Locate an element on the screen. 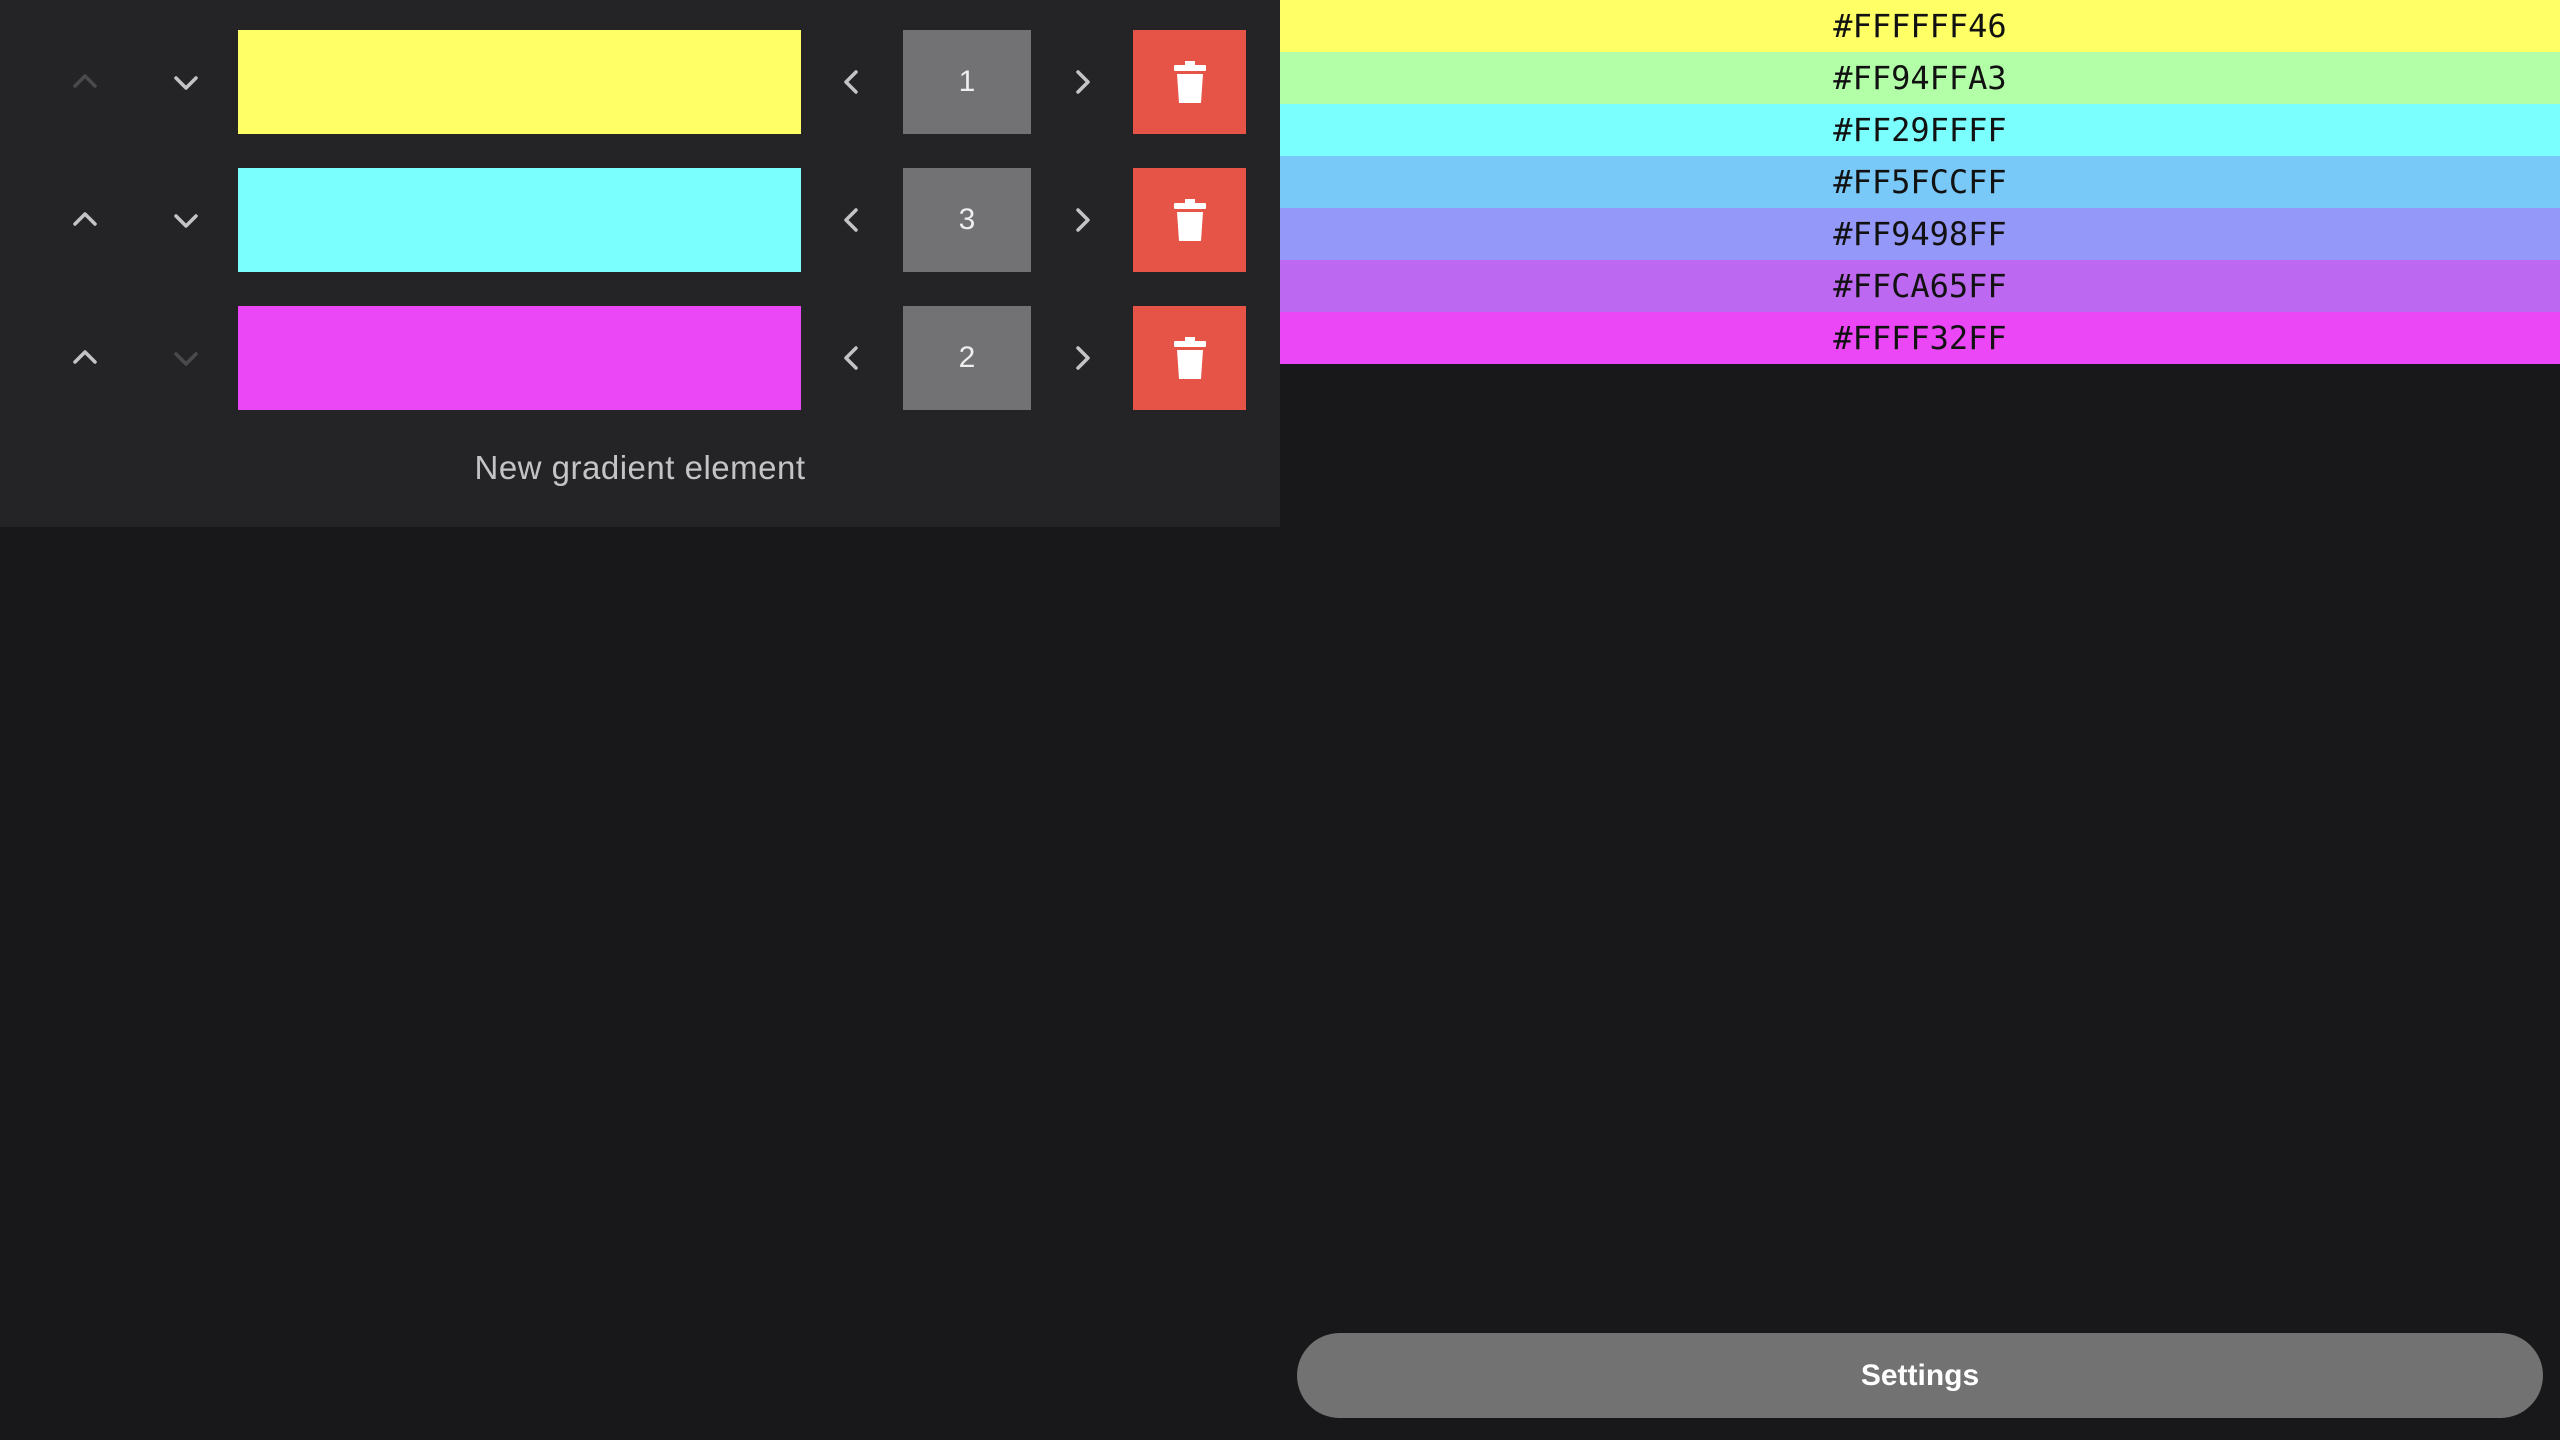  gradient-element-row: 2 is located at coordinates (640, 358).